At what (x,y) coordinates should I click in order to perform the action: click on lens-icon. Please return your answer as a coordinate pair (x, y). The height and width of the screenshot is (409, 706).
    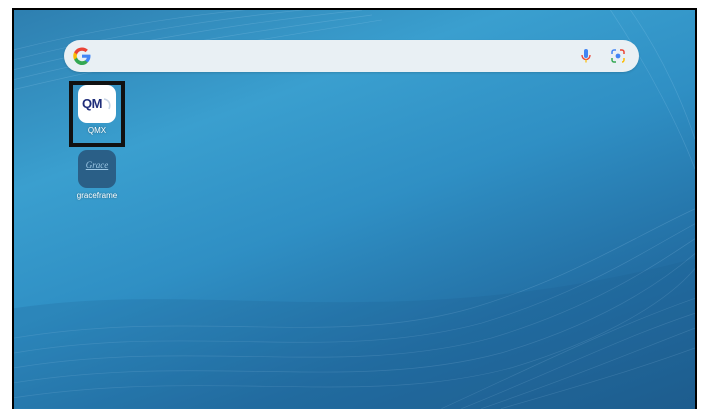
    Looking at the image, I should click on (618, 56).